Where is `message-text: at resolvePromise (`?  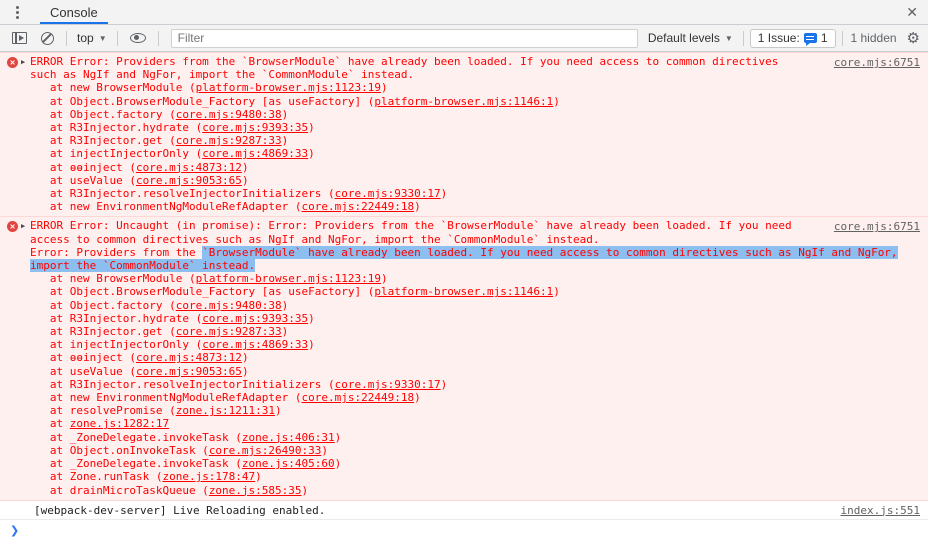 message-text: at resolvePromise ( is located at coordinates (103, 411).